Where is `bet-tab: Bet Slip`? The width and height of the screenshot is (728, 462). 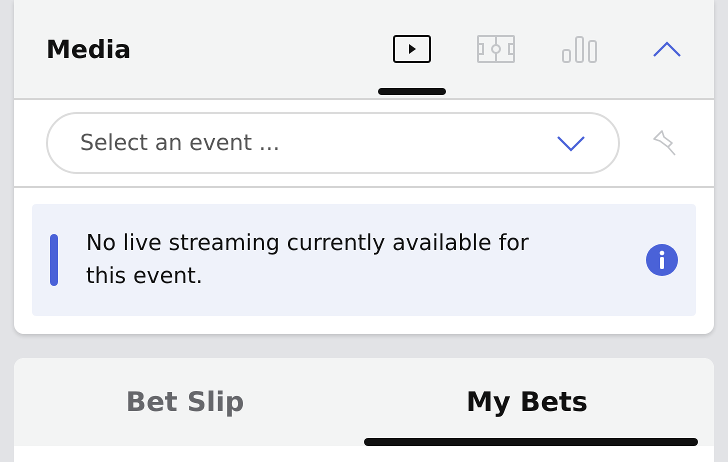 bet-tab: Bet Slip is located at coordinates (185, 402).